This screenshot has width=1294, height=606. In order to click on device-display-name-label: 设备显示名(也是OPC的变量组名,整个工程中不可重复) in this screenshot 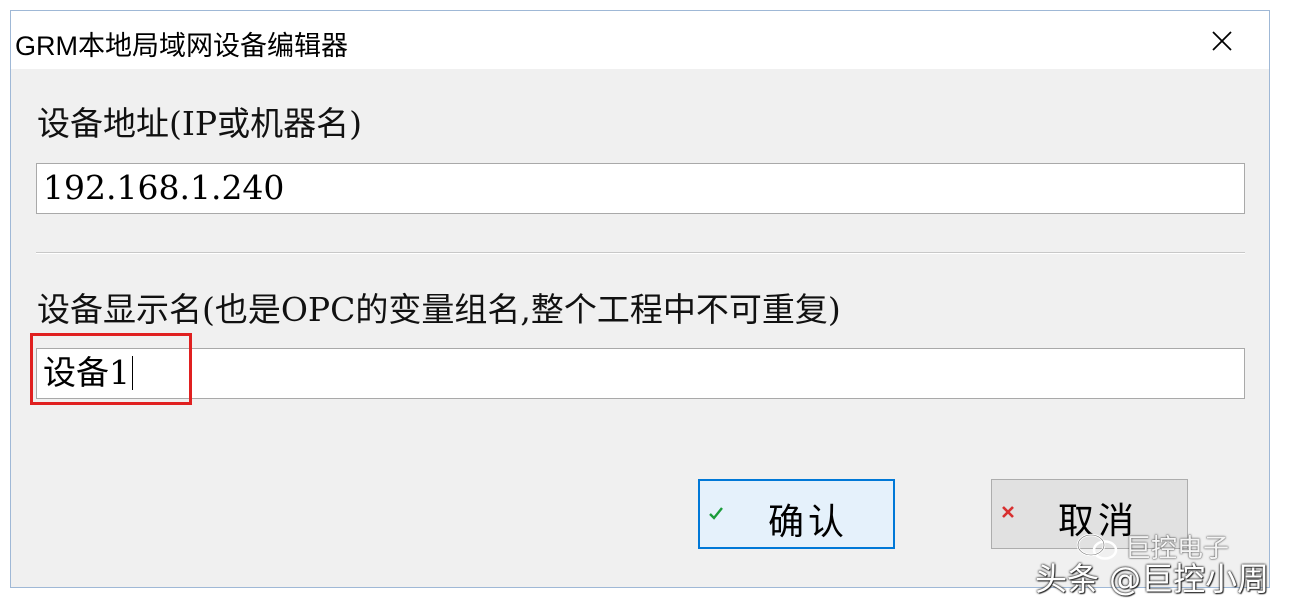, I will do `click(439, 309)`.